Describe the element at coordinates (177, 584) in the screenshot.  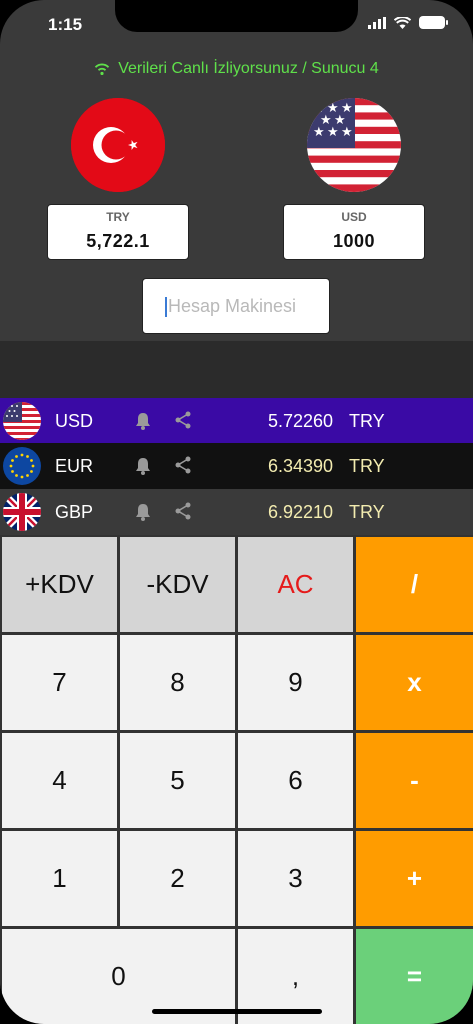
I see `minus-kdv-button: -KDV` at that location.